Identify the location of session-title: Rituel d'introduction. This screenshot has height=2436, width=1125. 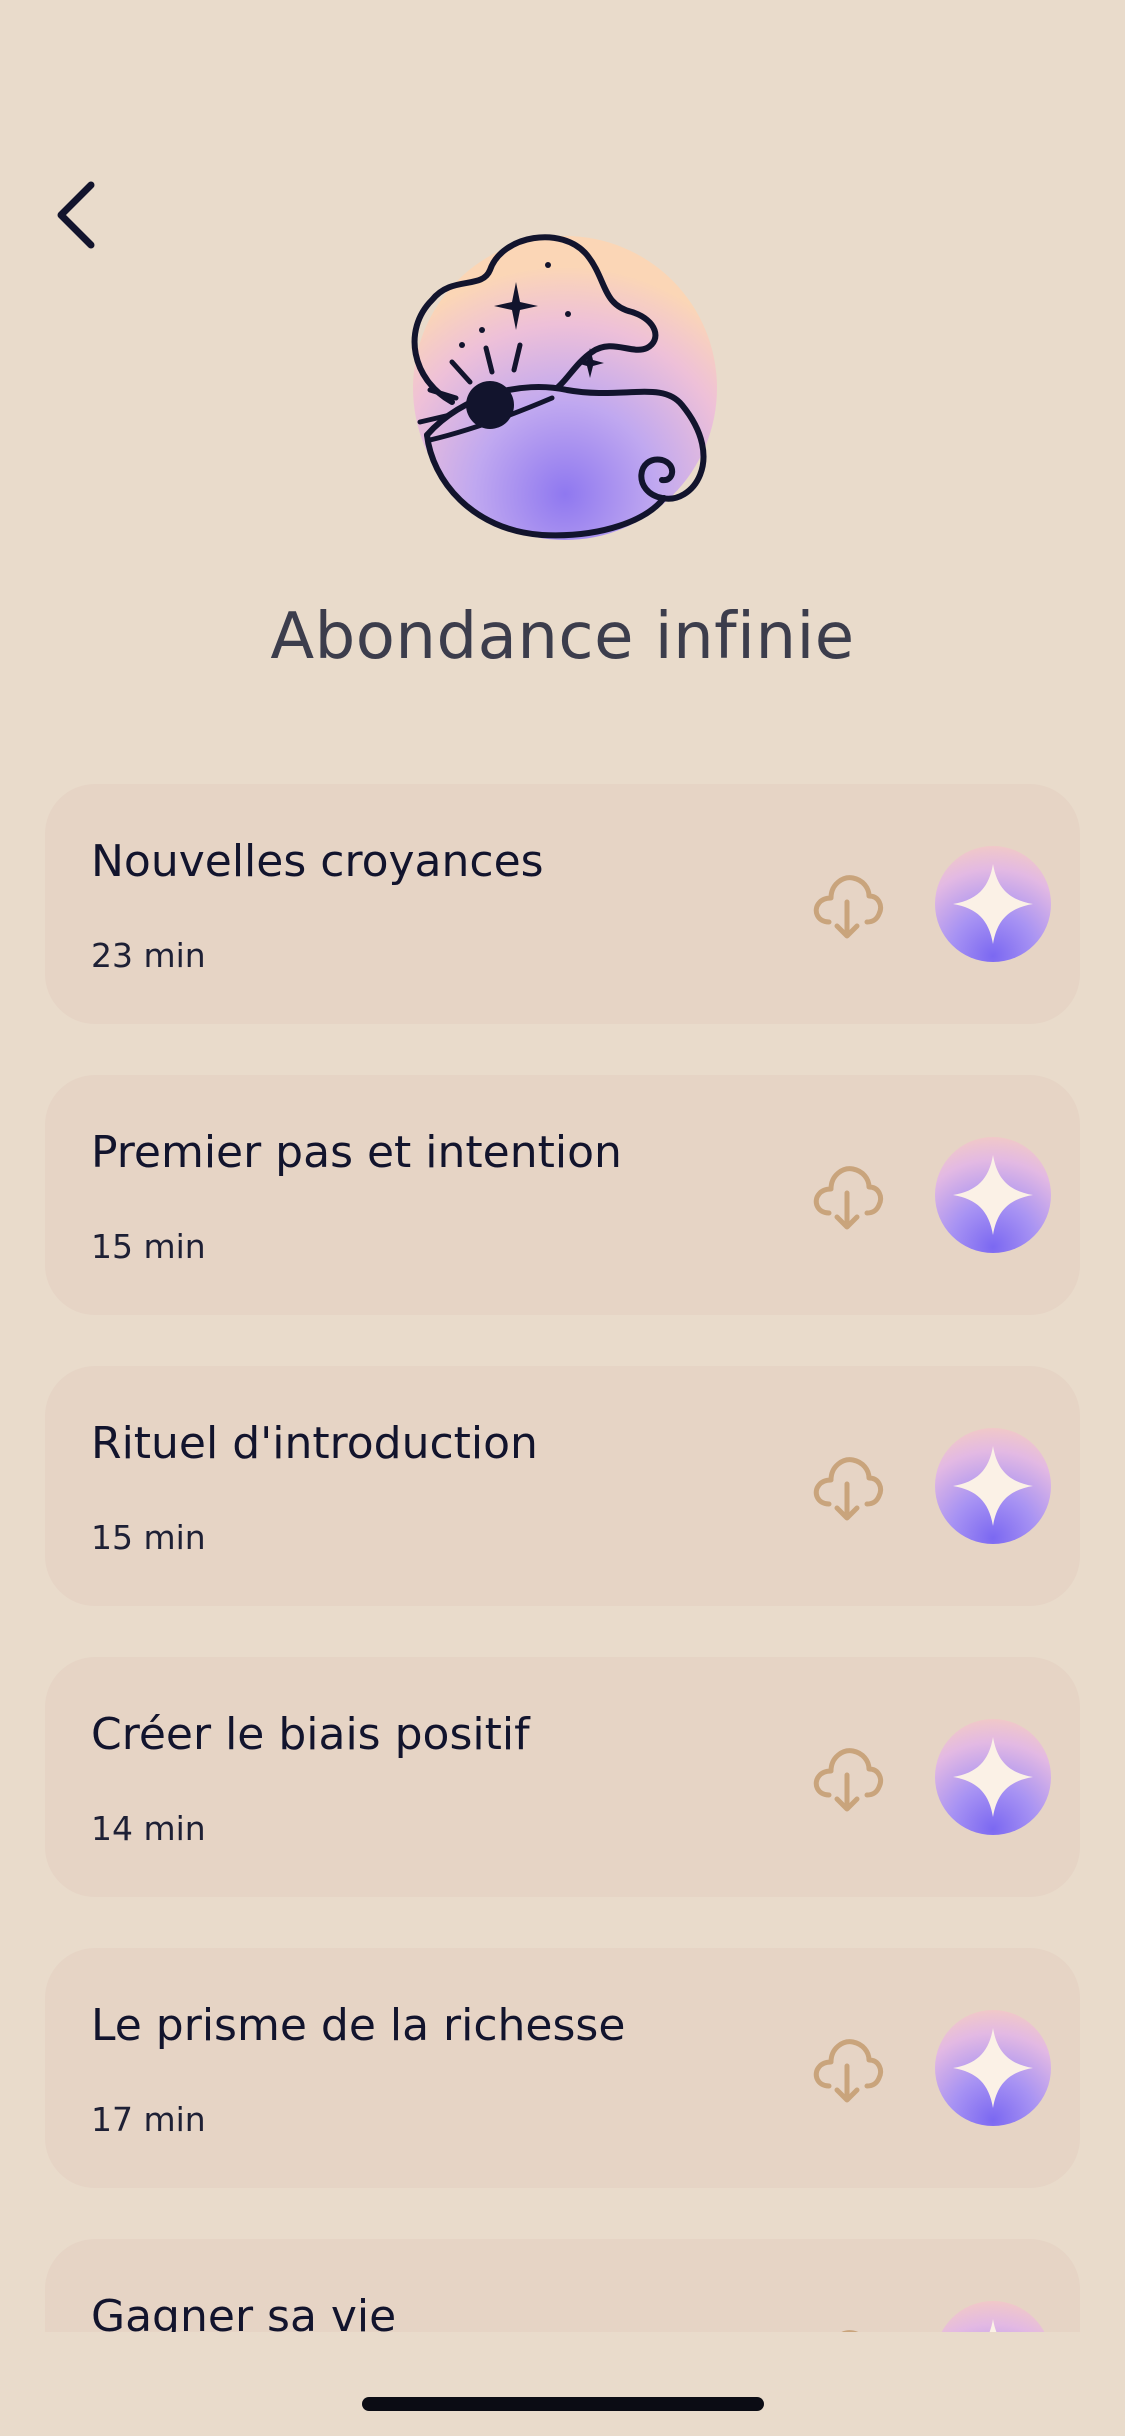
(314, 1443).